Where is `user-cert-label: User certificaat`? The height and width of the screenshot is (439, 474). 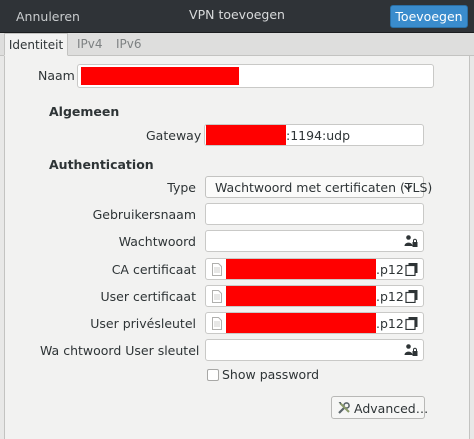
user-cert-label: User certificaat is located at coordinates (148, 296).